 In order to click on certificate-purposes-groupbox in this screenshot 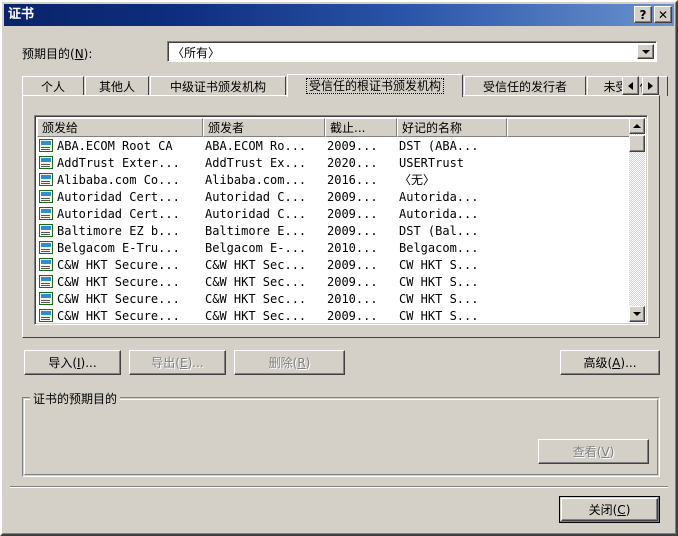, I will do `click(341, 437)`.